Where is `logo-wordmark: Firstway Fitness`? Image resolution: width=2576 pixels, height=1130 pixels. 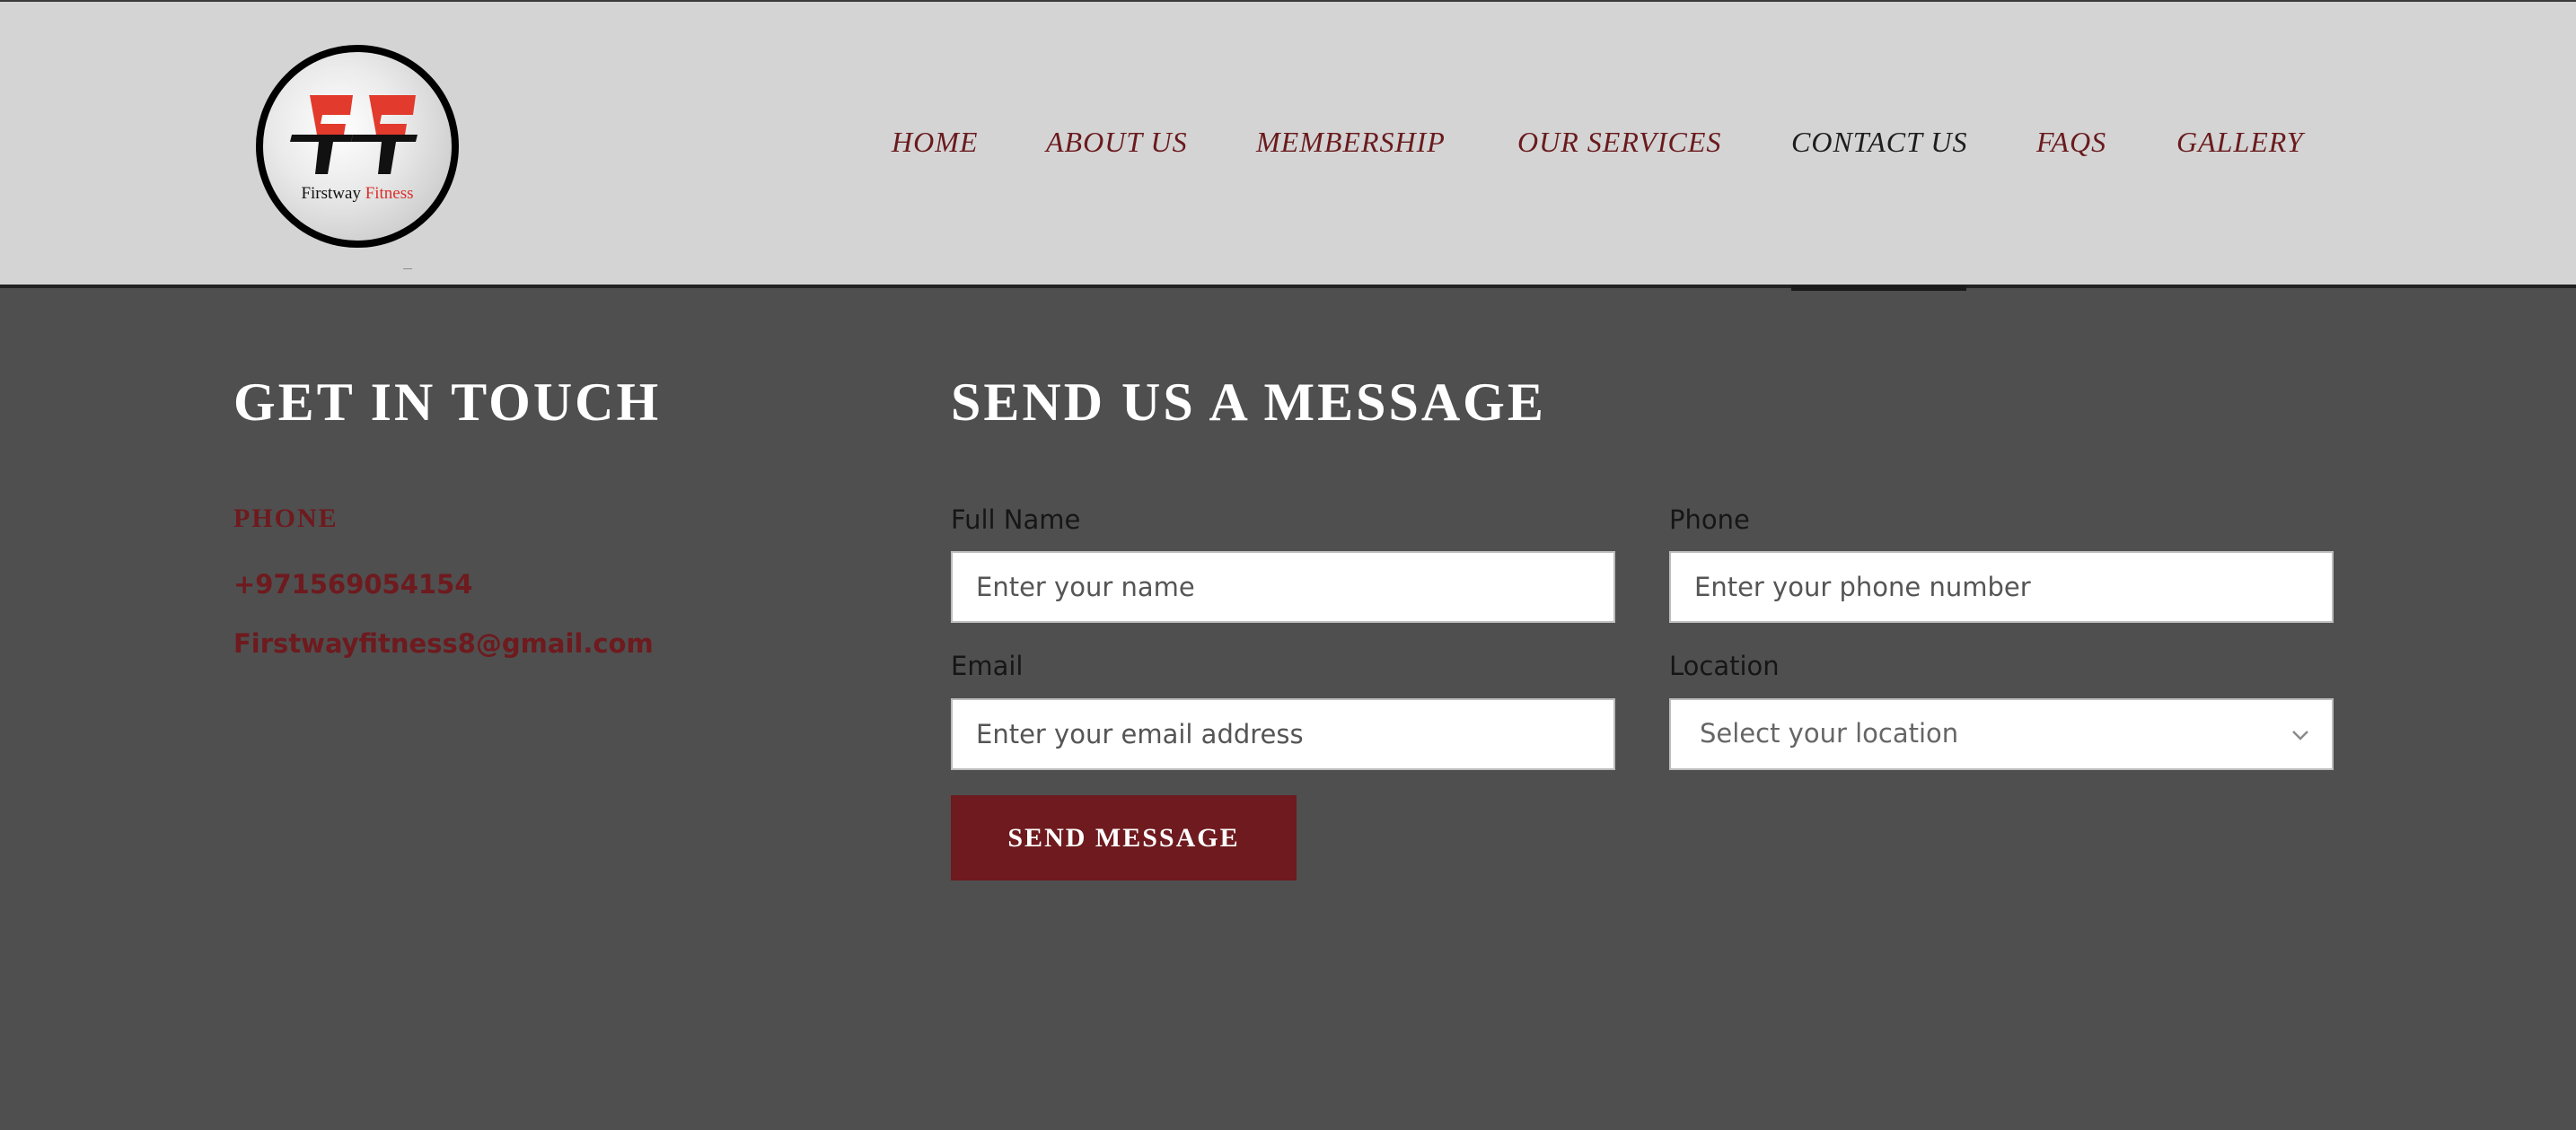
logo-wordmark: Firstway Fitness is located at coordinates (357, 193).